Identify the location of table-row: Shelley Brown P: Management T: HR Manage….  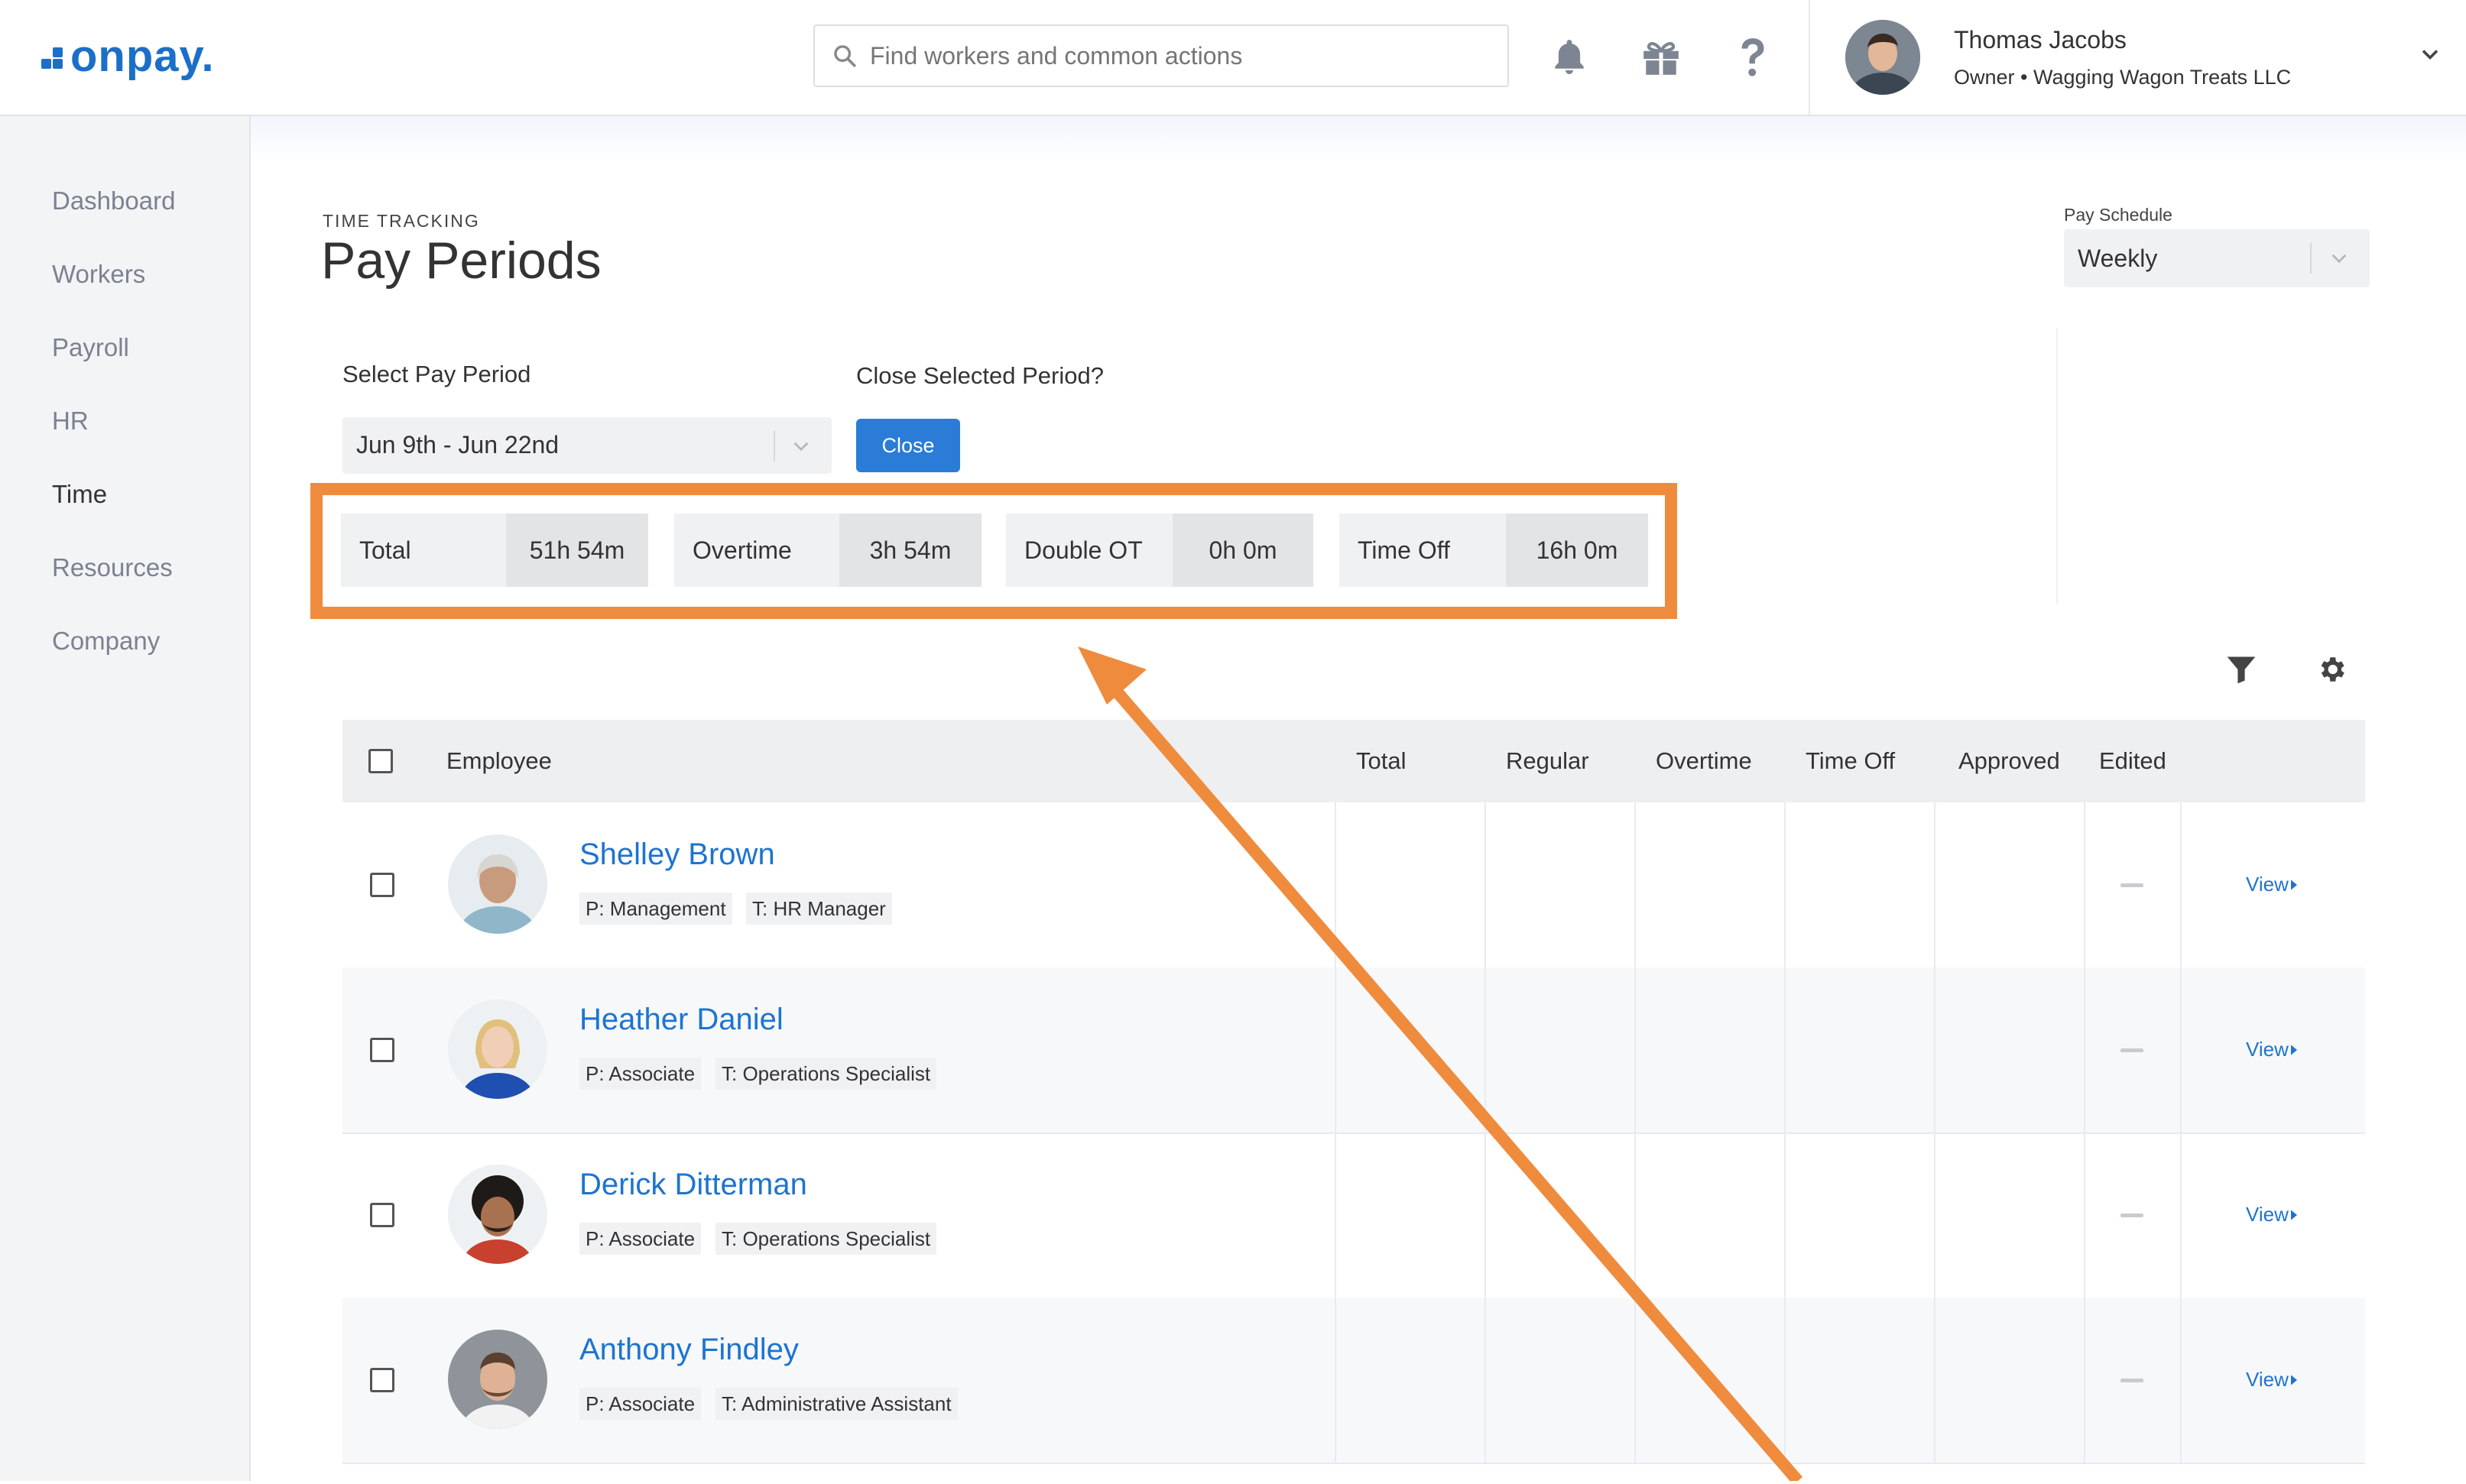
(1353, 886).